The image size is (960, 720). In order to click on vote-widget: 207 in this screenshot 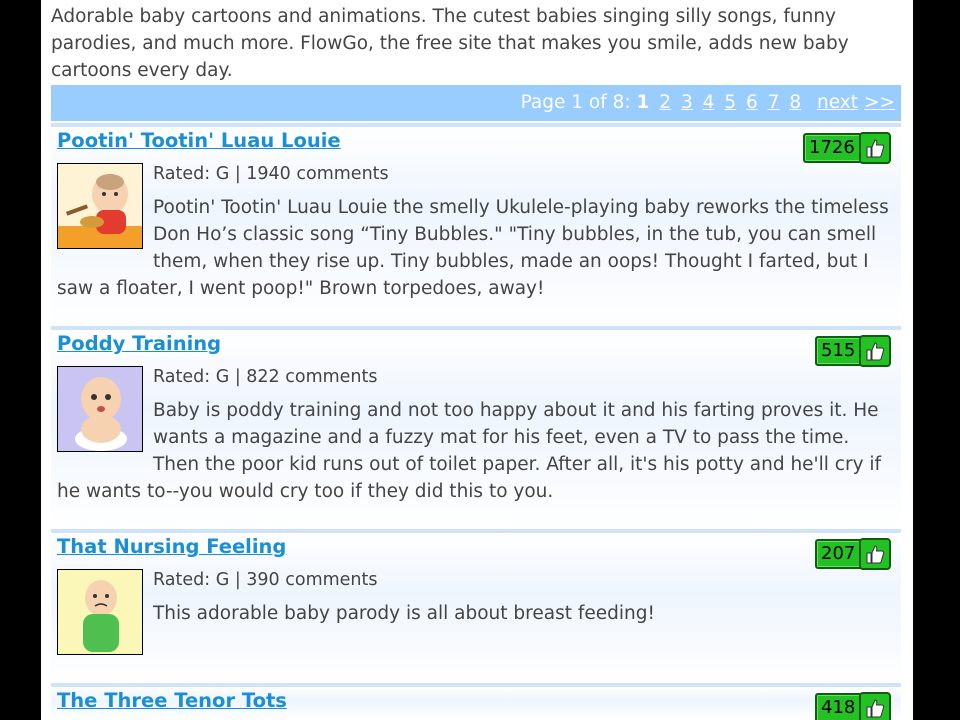, I will do `click(853, 554)`.